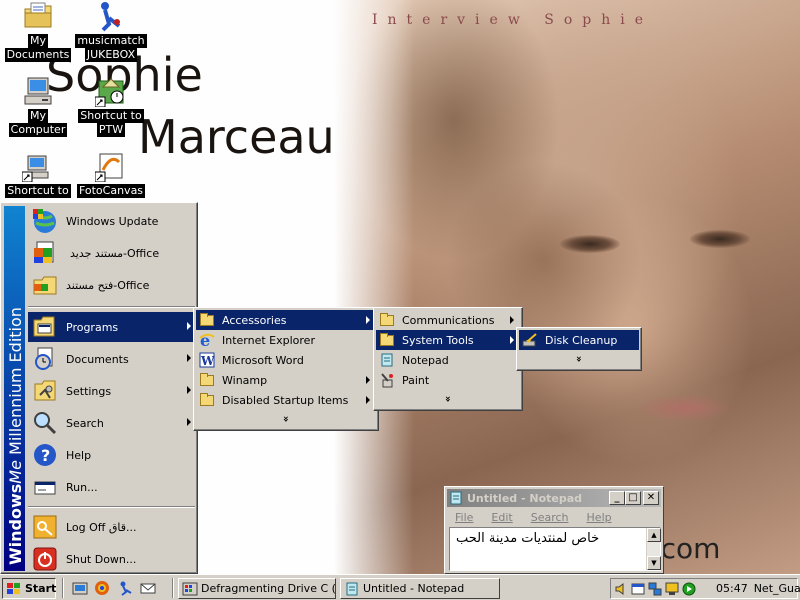 Image resolution: width=800 pixels, height=600 pixels. What do you see at coordinates (554, 498) in the screenshot?
I see `notepad-title-bar: Untitled - Notepad _ □ ✕` at bounding box center [554, 498].